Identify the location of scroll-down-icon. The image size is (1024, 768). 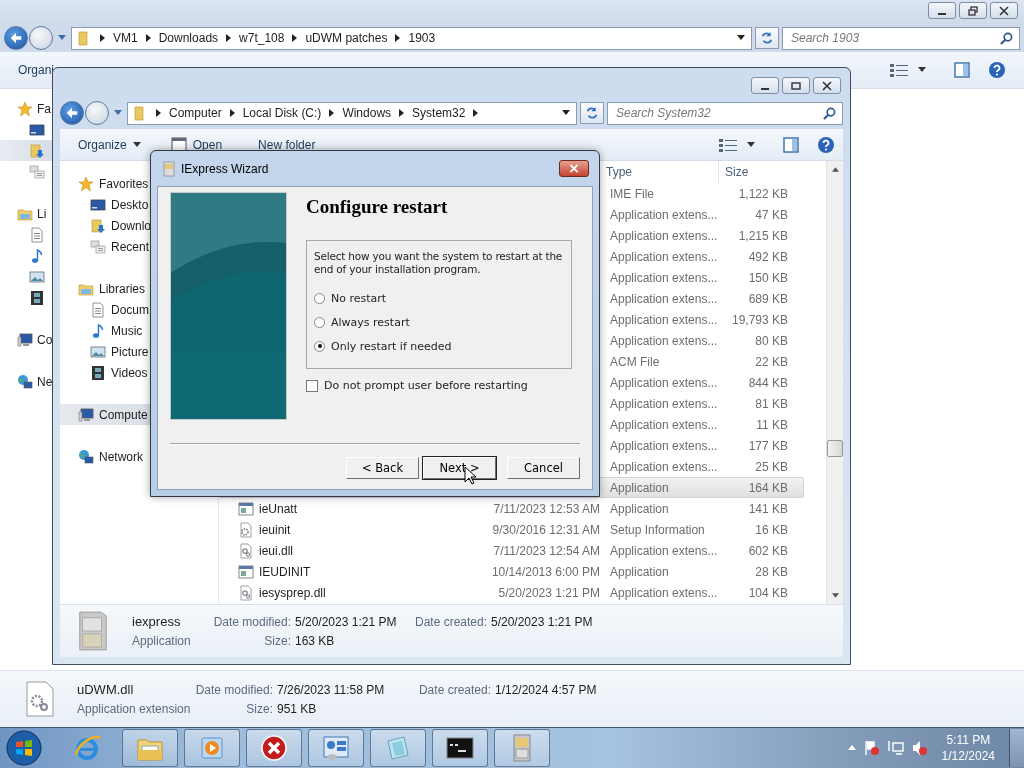
(835, 595).